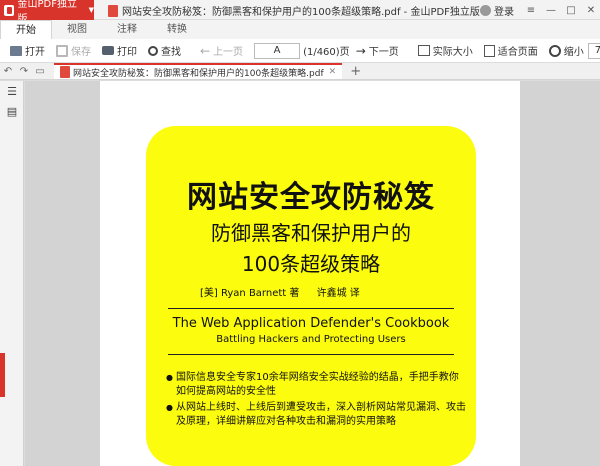 Image resolution: width=600 pixels, height=466 pixels. Describe the element at coordinates (12, 111) in the screenshot. I see `thumbnail-icon: ▤` at that location.